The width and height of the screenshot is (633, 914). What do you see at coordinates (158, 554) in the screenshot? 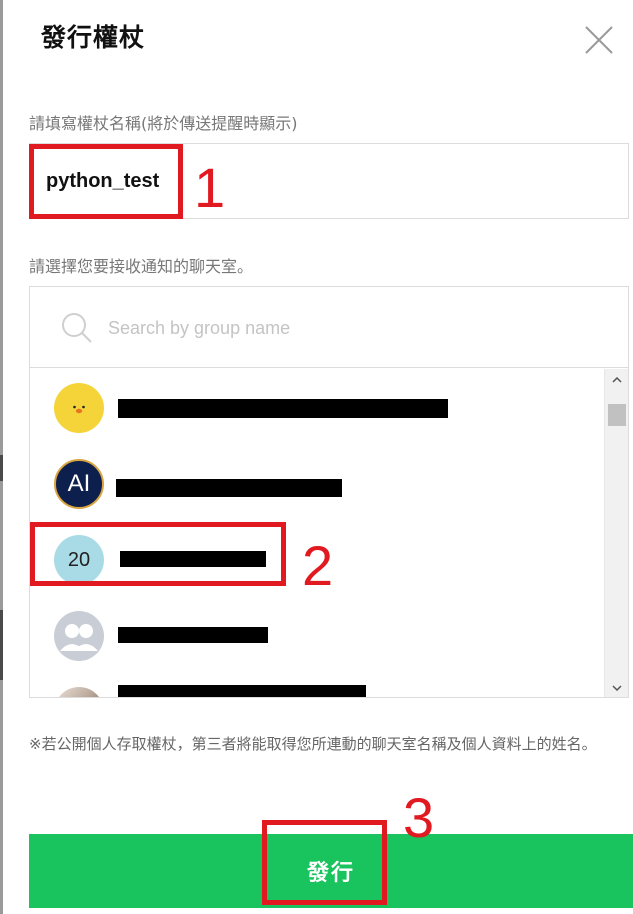
I see `annotation-highlight-step2` at bounding box center [158, 554].